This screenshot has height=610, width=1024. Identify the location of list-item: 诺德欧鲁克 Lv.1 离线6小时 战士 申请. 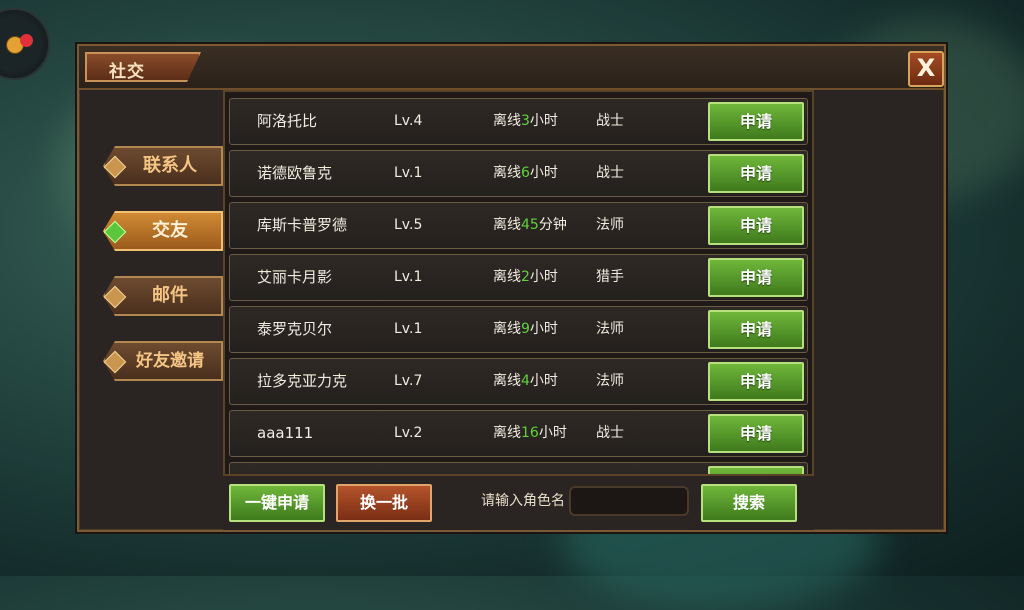
(518, 173).